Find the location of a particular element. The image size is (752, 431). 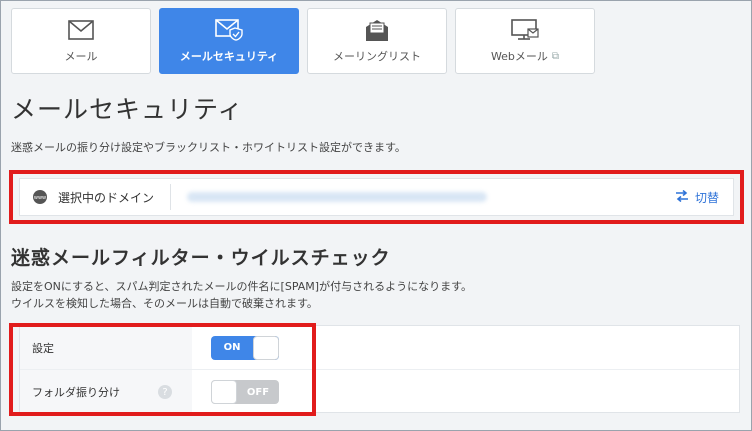

page-description: 迷惑メールの振り分け設定やブラックリスト・ホワイトリスト設定ができます。 is located at coordinates (208, 147).